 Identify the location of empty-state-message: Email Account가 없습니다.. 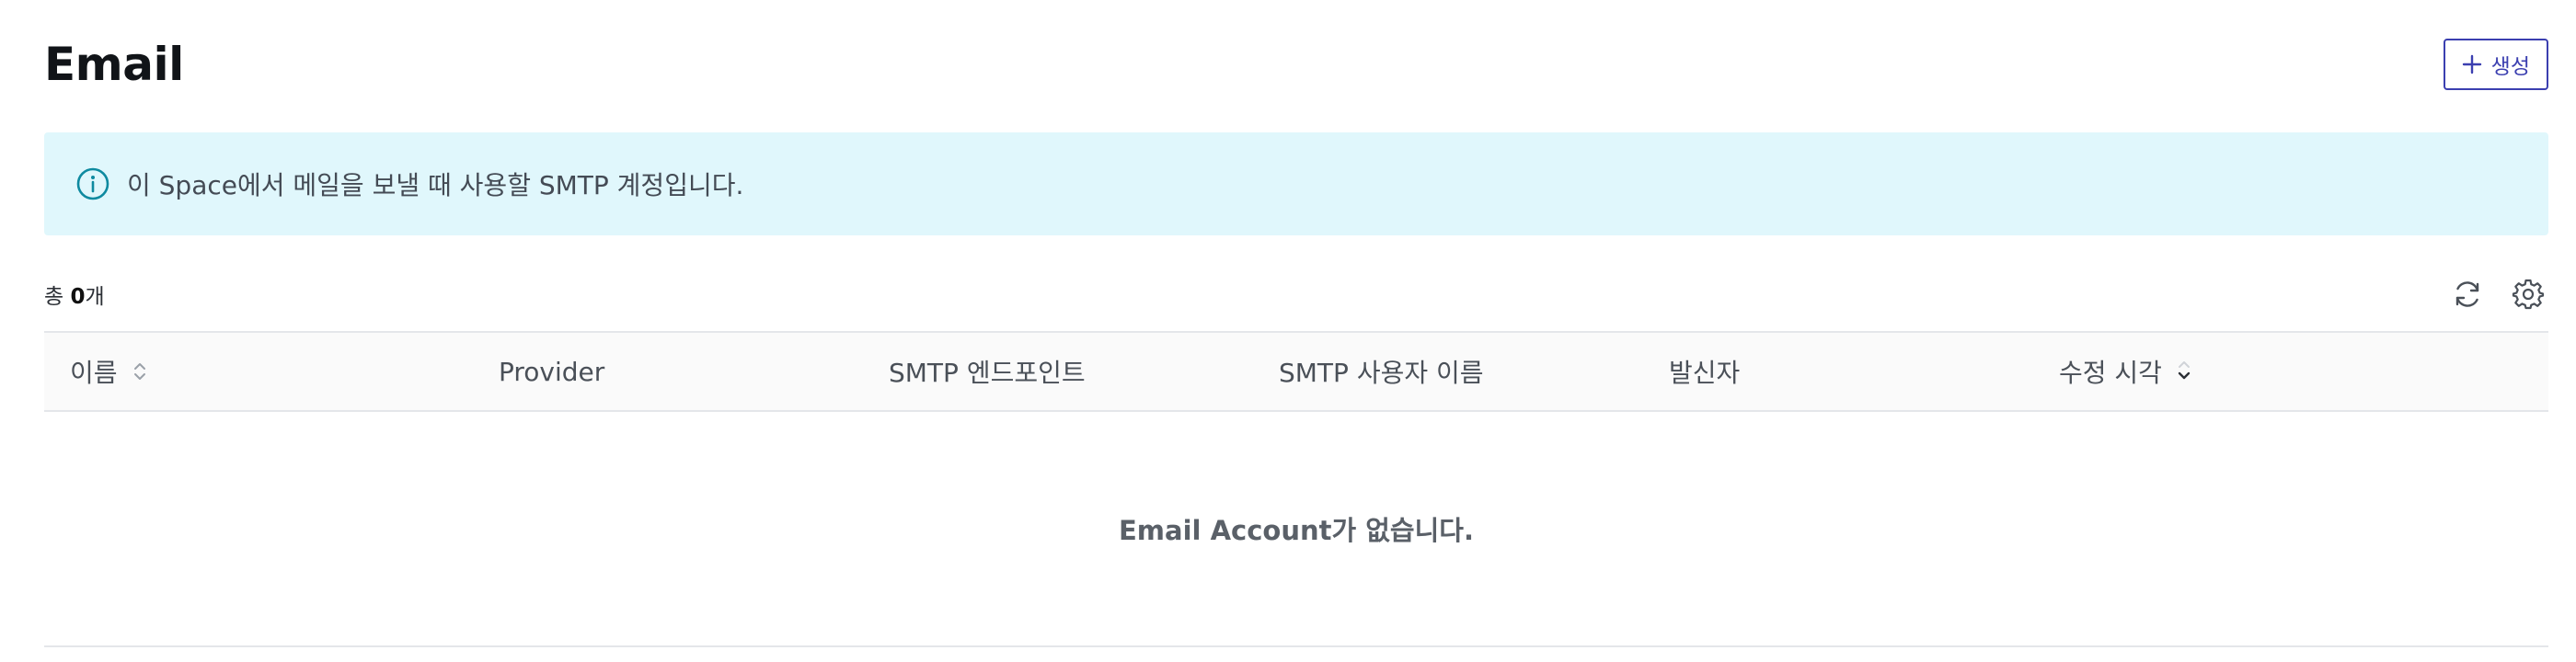
(1296, 530).